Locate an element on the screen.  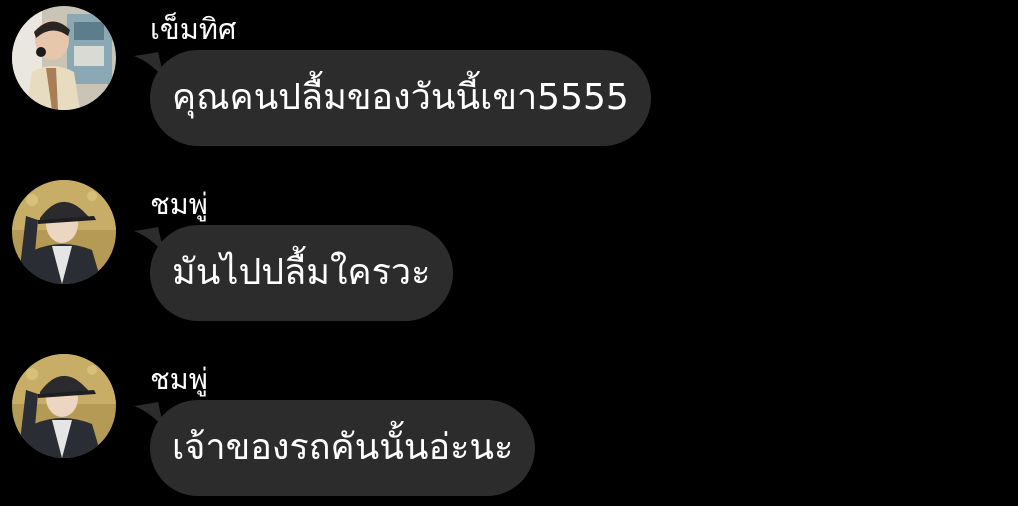
message-bubble: มันไปปลื้มใครวะ is located at coordinates (301, 273).